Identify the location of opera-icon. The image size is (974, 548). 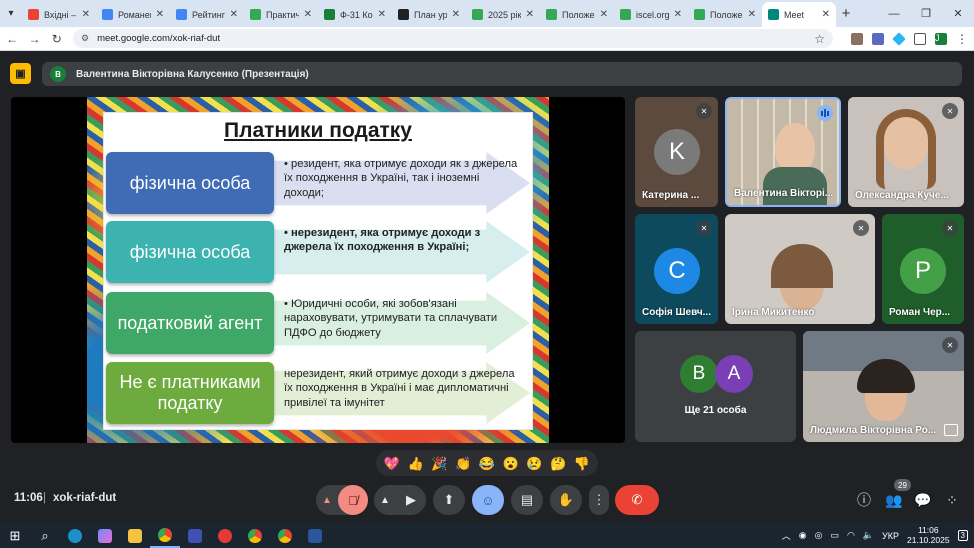
(225, 535).